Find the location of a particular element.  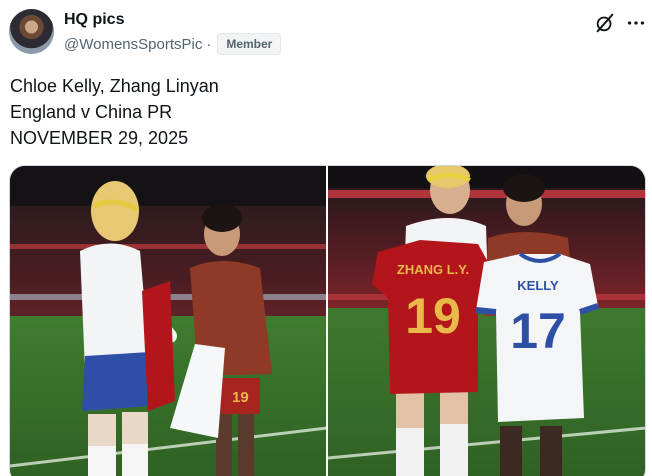

tweet-header: HQ pics @WomensSportsPic · Member is located at coordinates (173, 32).